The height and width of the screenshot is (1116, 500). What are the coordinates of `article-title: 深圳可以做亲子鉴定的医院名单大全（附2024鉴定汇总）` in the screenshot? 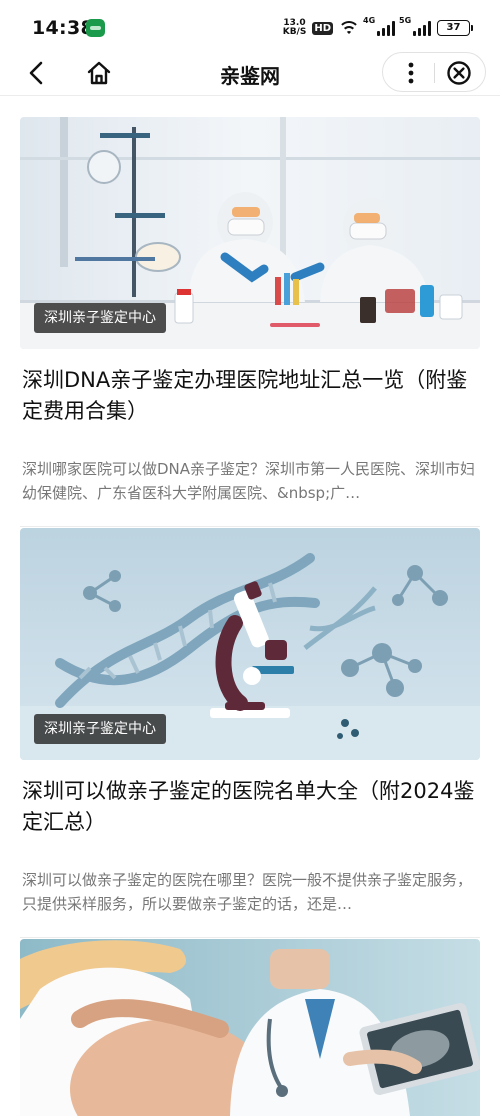 It's located at (250, 807).